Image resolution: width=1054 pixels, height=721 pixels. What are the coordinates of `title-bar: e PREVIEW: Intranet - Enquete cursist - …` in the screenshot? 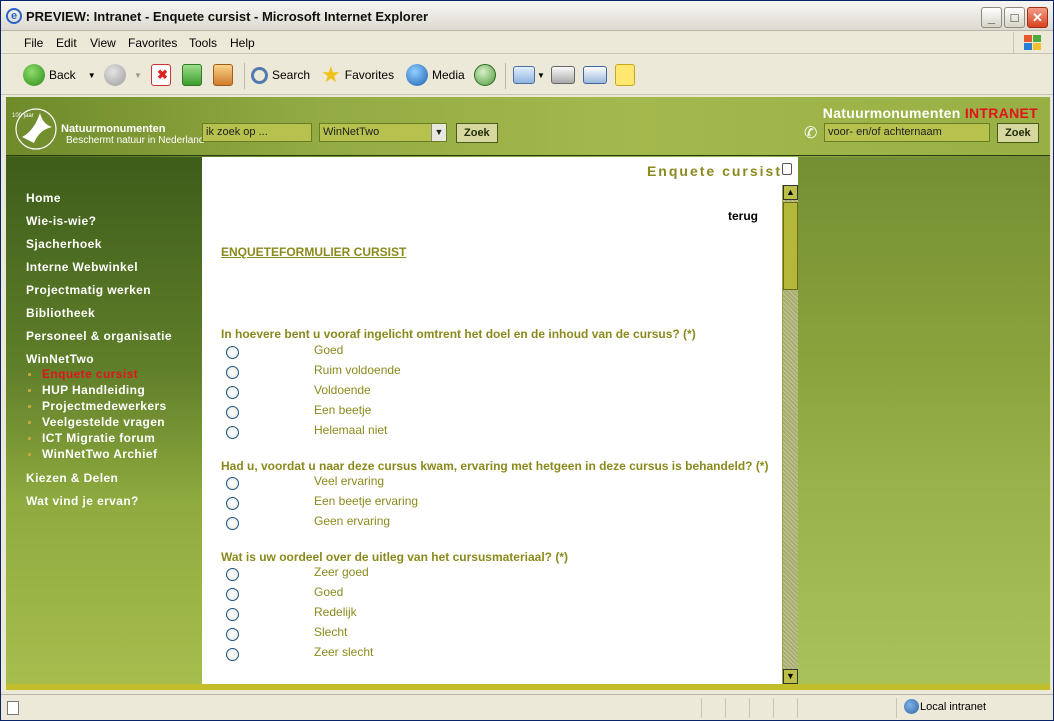 It's located at (527, 16).